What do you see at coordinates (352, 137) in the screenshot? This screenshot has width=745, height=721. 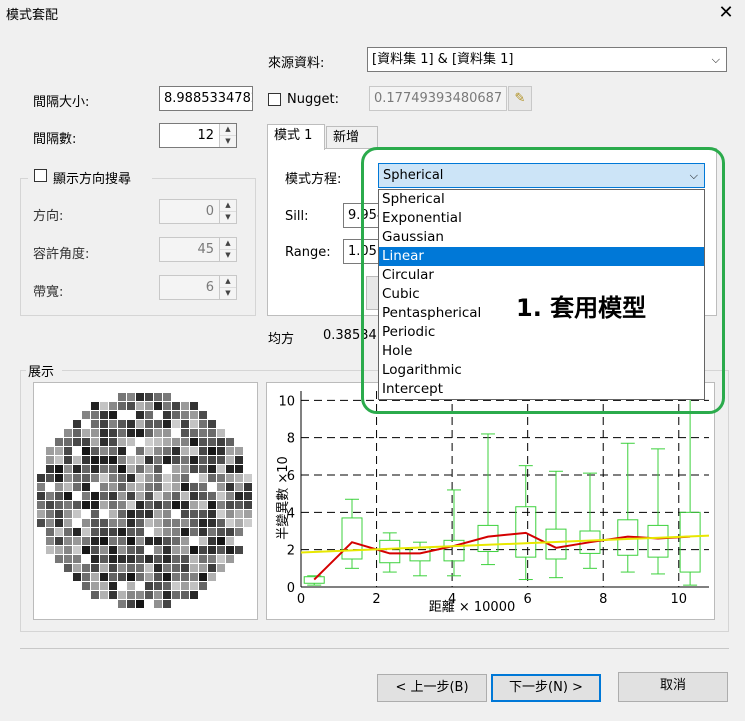 I see `tab-add: 新增` at bounding box center [352, 137].